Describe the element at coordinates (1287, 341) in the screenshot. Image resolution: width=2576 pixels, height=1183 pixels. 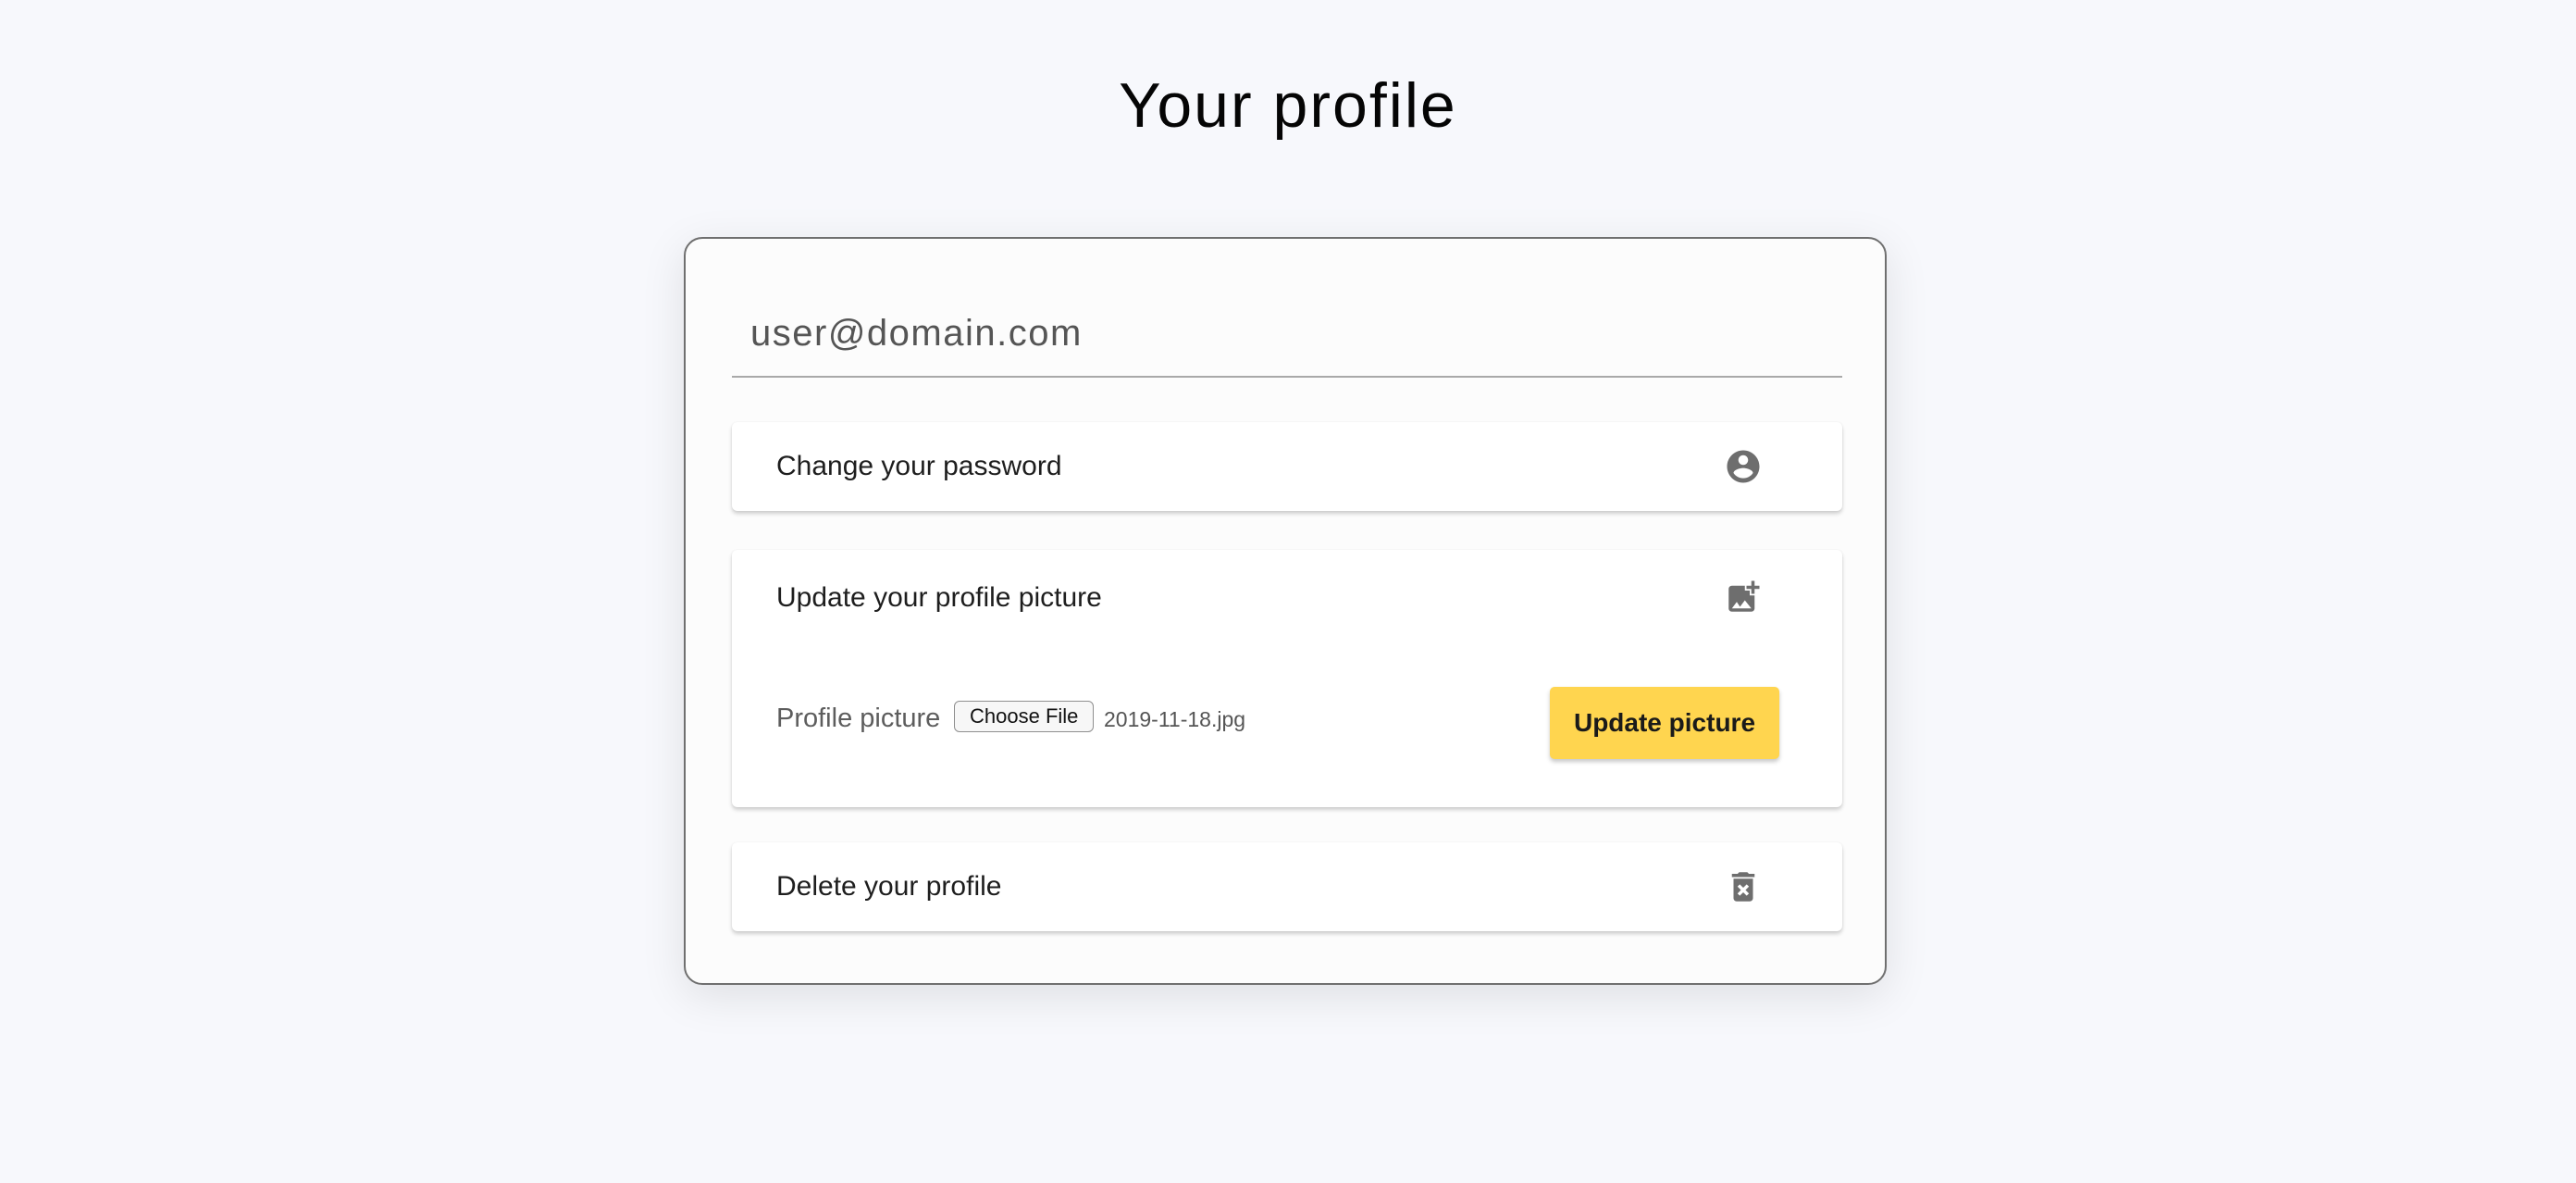
I see `email-field: user@domain.com` at that location.